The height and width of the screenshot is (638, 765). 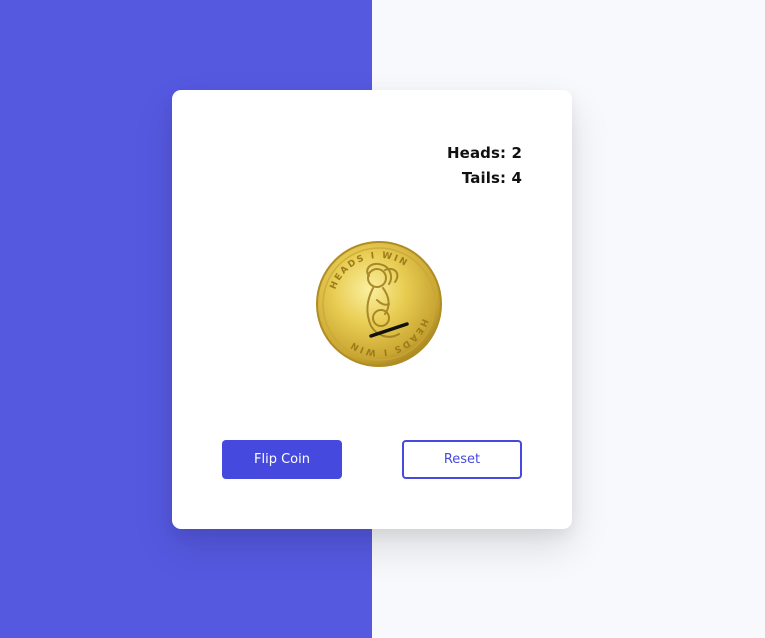 I want to click on reset-button: Reset, so click(x=462, y=459).